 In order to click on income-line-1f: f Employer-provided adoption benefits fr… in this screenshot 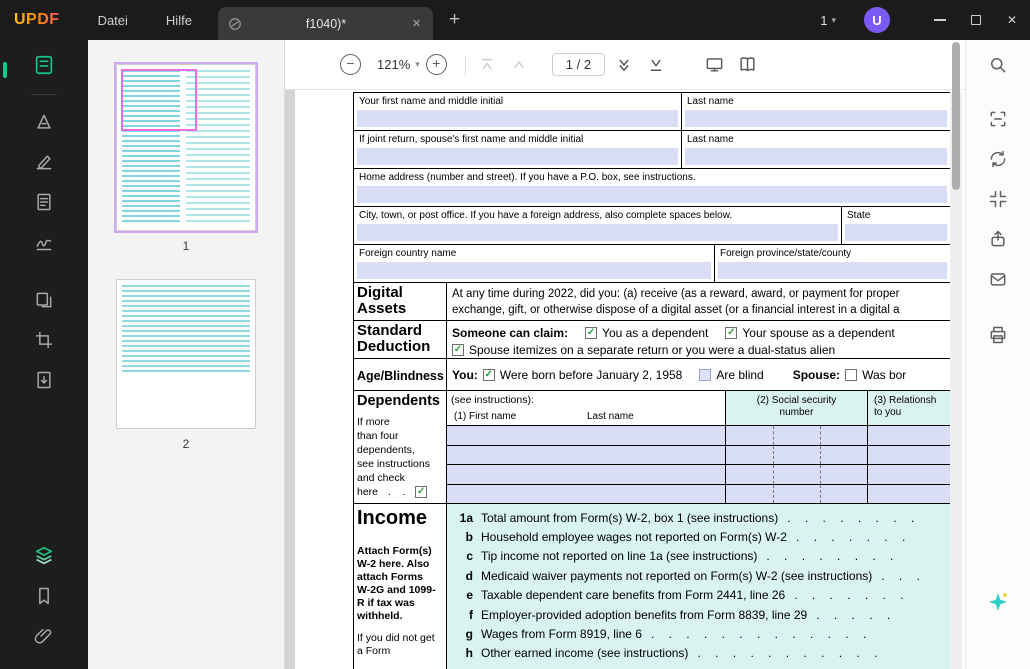, I will do `click(680, 614)`.